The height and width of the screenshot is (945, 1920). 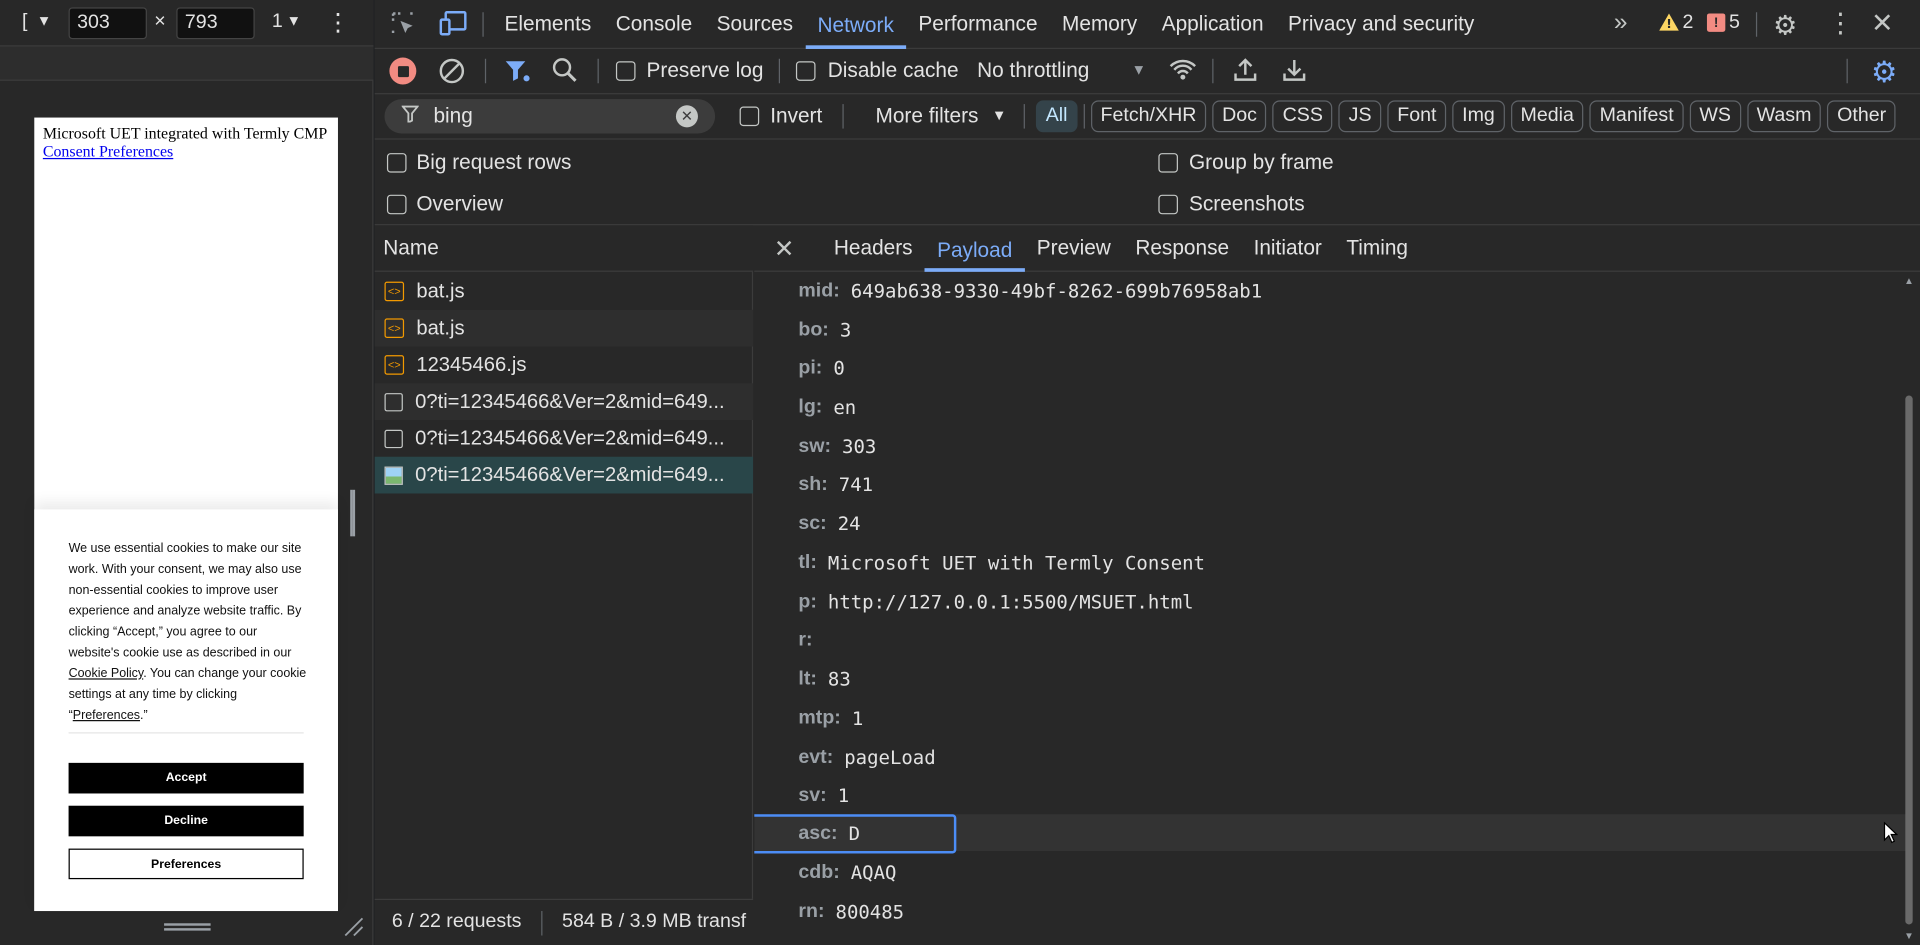 What do you see at coordinates (564, 69) in the screenshot?
I see `search-icon` at bounding box center [564, 69].